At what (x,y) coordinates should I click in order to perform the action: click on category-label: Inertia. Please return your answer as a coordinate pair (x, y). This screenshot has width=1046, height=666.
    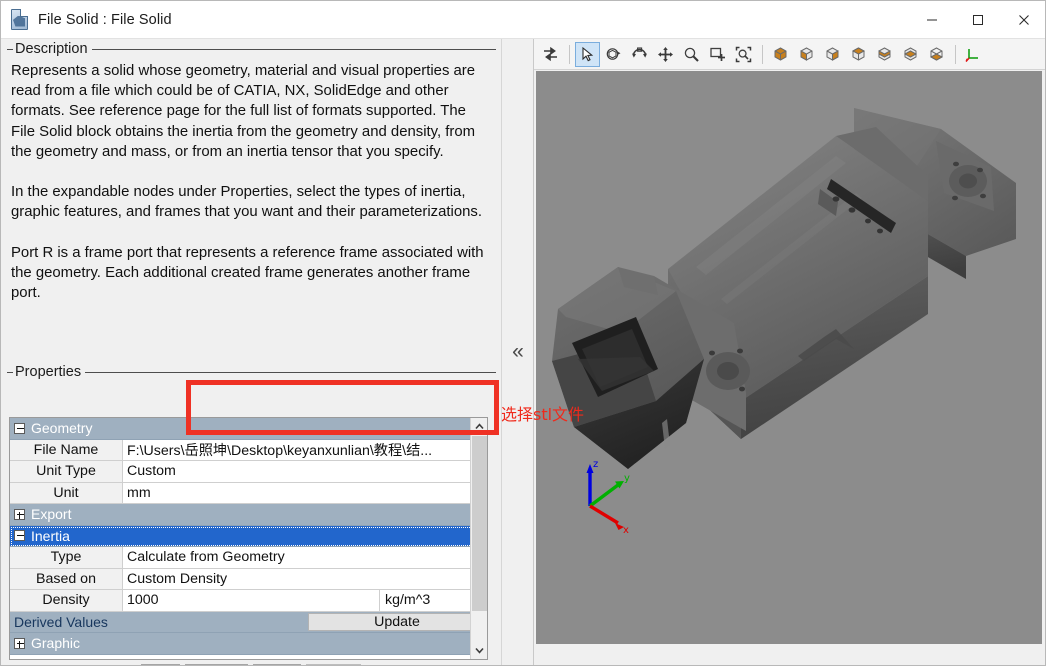
    Looking at the image, I should click on (50, 535).